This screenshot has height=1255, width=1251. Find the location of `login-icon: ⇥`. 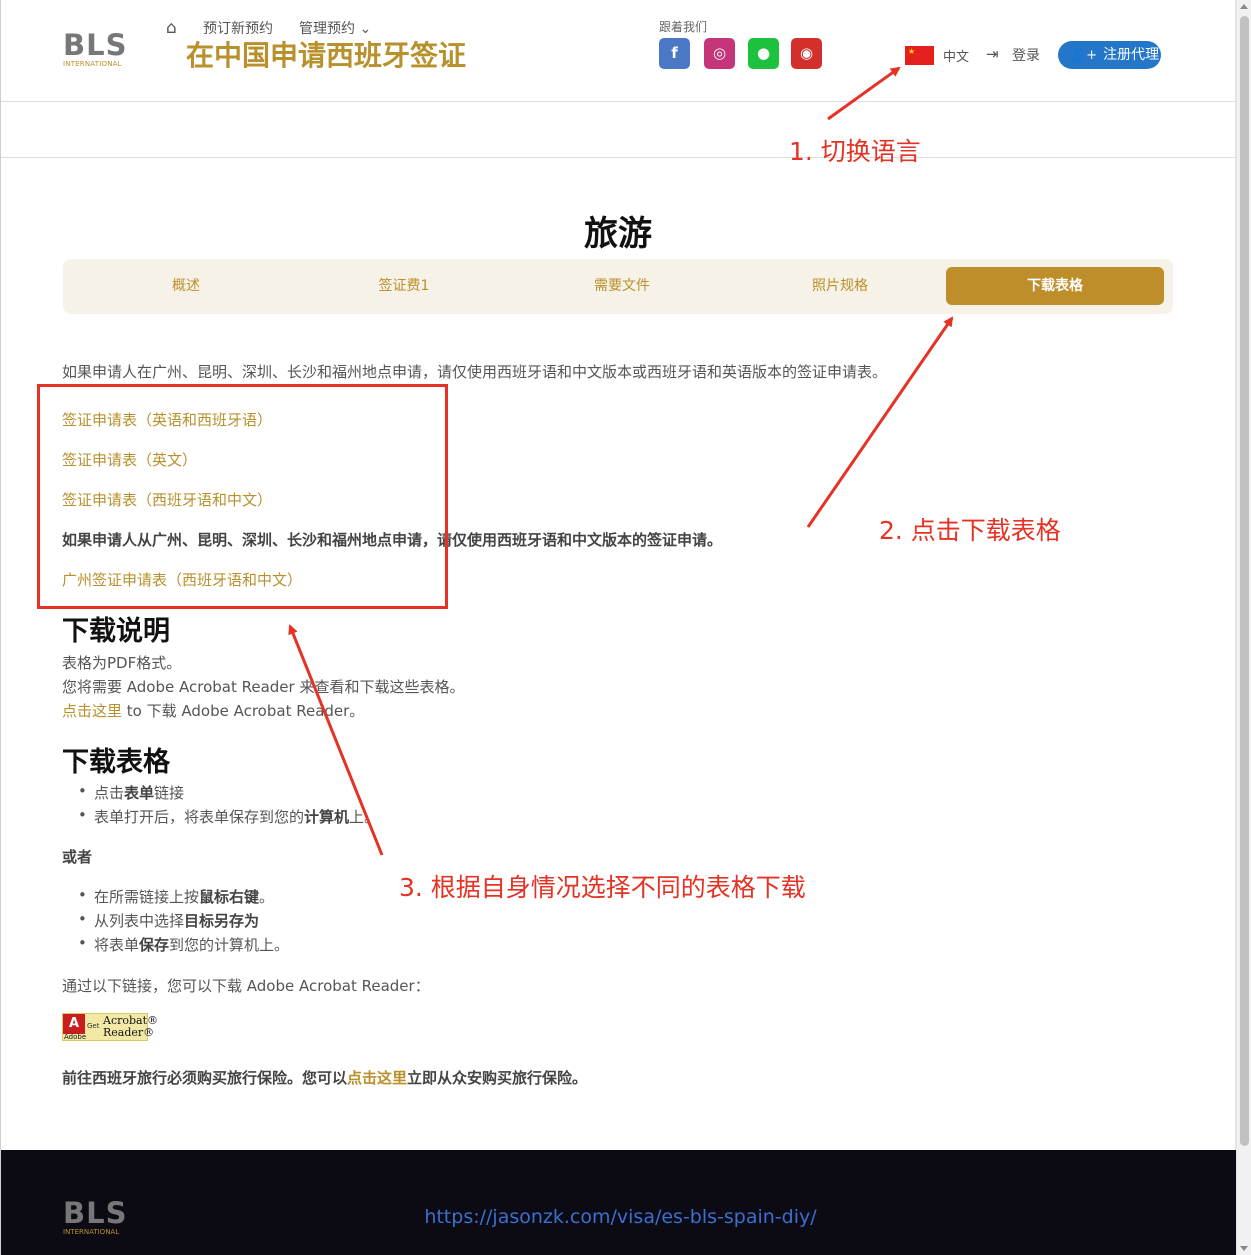

login-icon: ⇥ is located at coordinates (992, 54).